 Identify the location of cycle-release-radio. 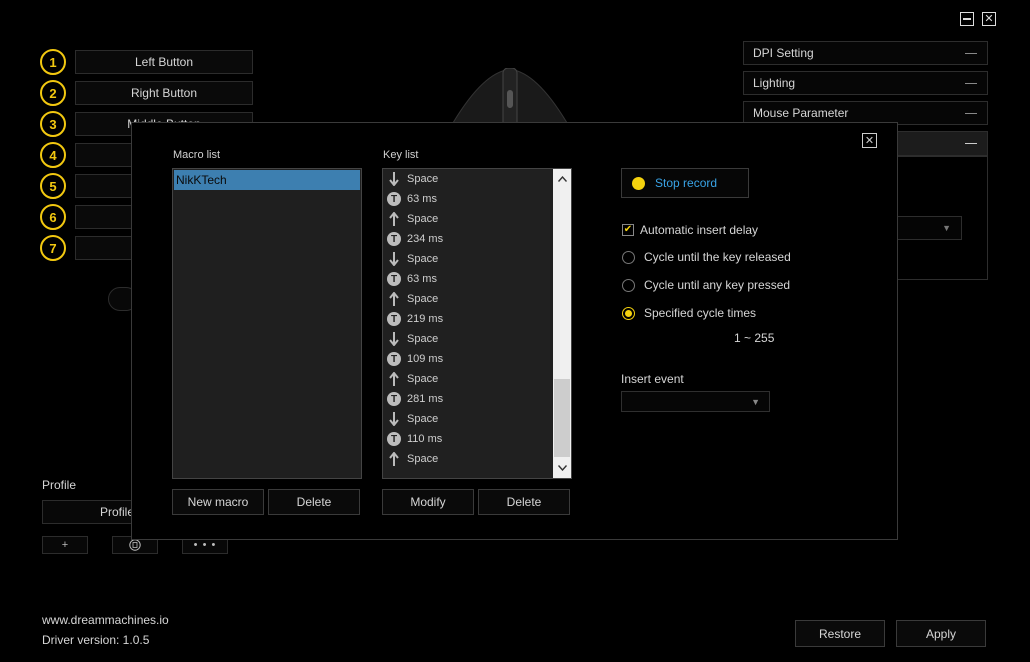
(628, 257).